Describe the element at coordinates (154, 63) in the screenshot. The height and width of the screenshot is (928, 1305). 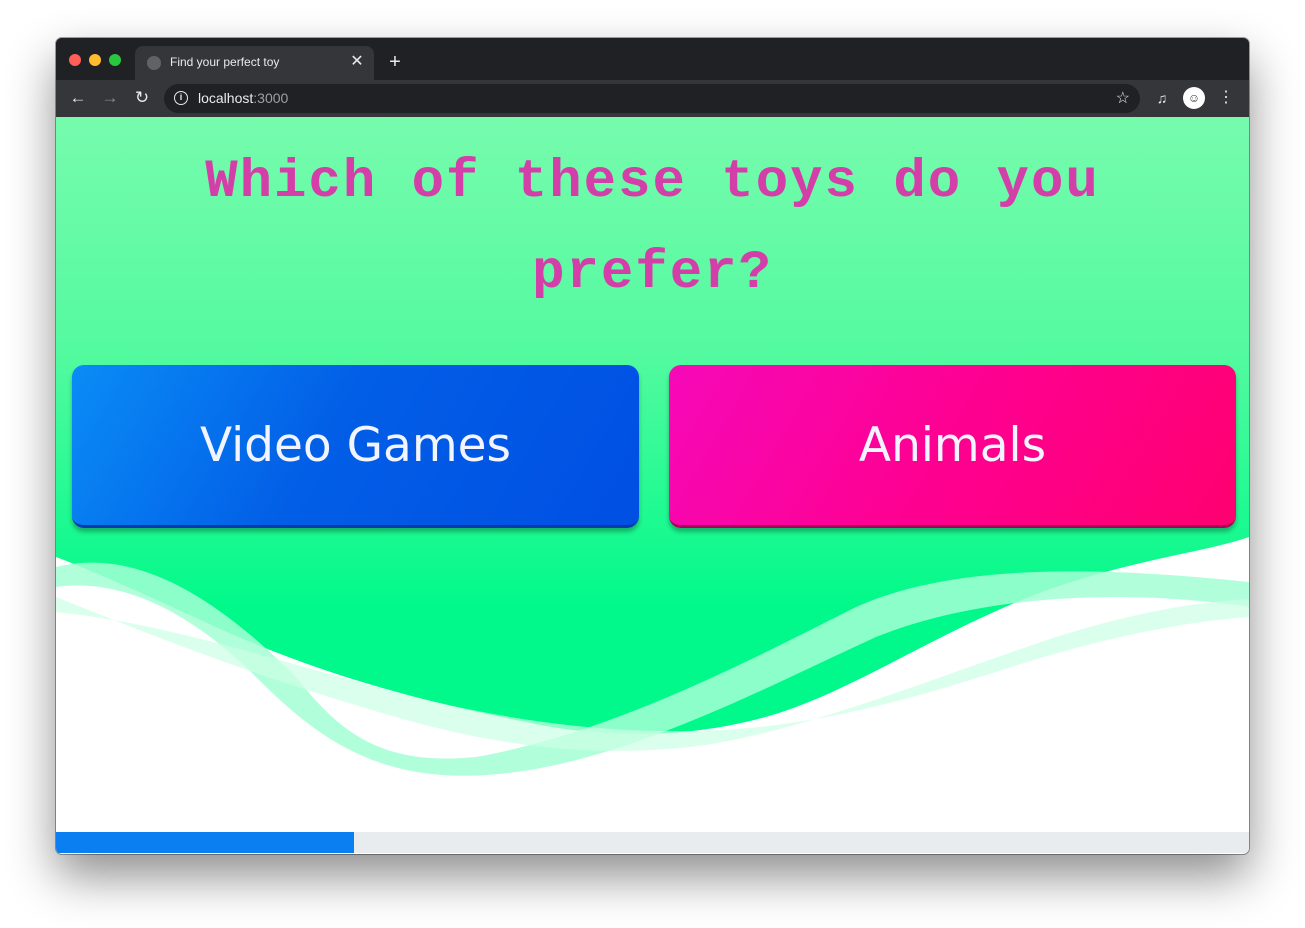
I see `globe-icon` at that location.